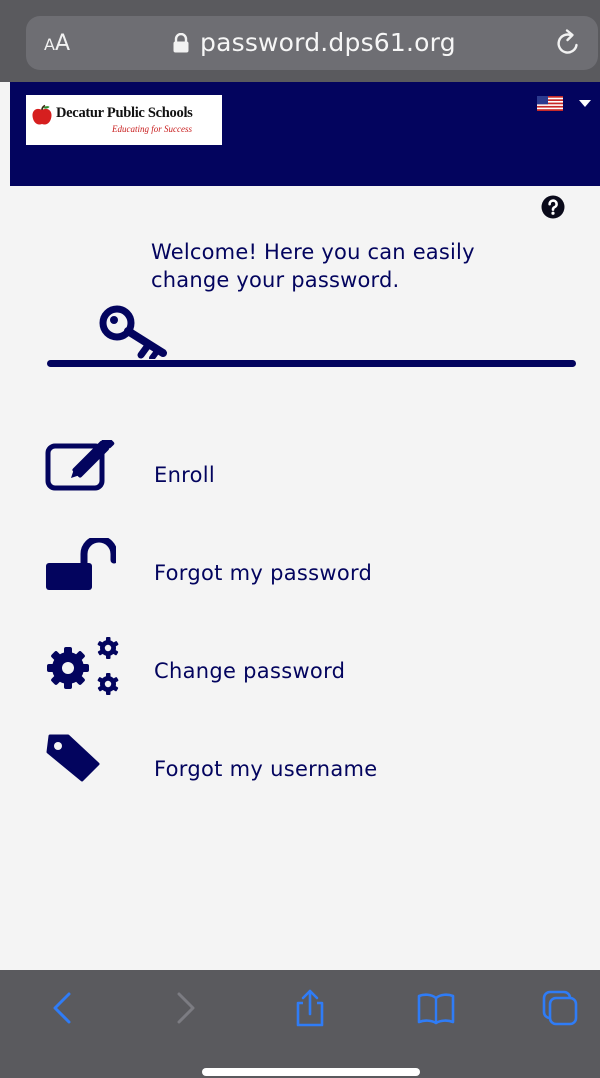 This screenshot has height=1078, width=600. What do you see at coordinates (585, 103) in the screenshot?
I see `caret-down-icon` at bounding box center [585, 103].